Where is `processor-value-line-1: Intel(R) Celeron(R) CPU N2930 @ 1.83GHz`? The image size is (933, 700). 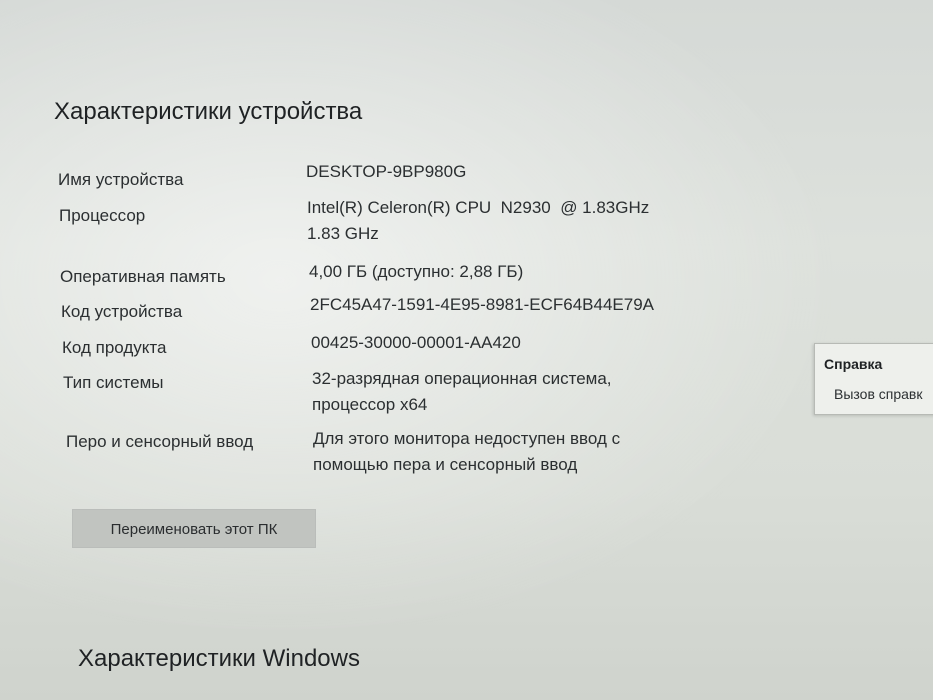 processor-value-line-1: Intel(R) Celeron(R) CPU N2930 @ 1.83GHz is located at coordinates (478, 207).